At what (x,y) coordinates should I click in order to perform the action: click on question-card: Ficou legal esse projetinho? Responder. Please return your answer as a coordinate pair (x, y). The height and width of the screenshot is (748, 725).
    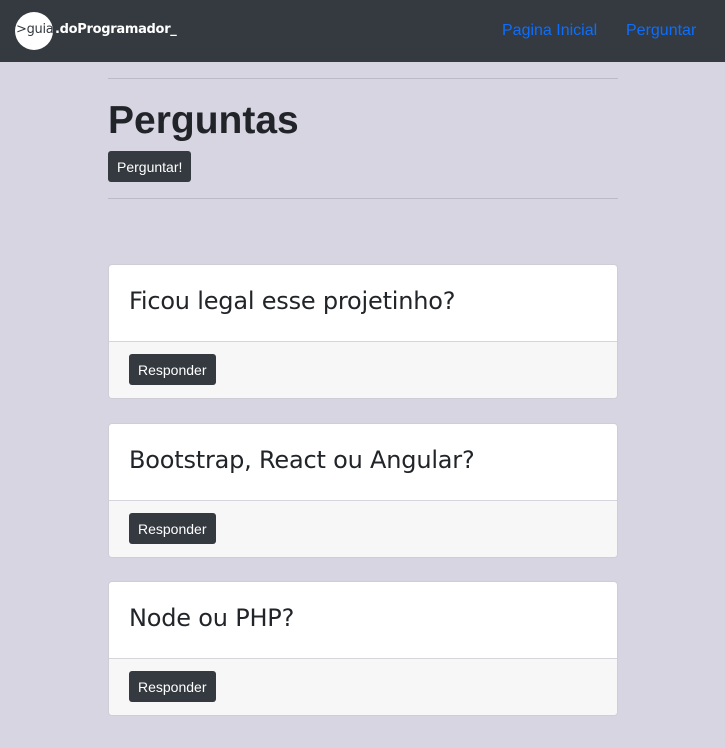
    Looking at the image, I should click on (363, 331).